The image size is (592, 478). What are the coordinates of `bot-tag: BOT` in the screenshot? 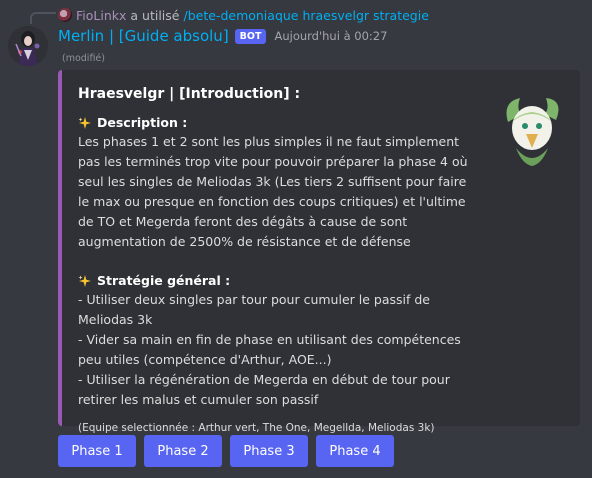 It's located at (250, 36).